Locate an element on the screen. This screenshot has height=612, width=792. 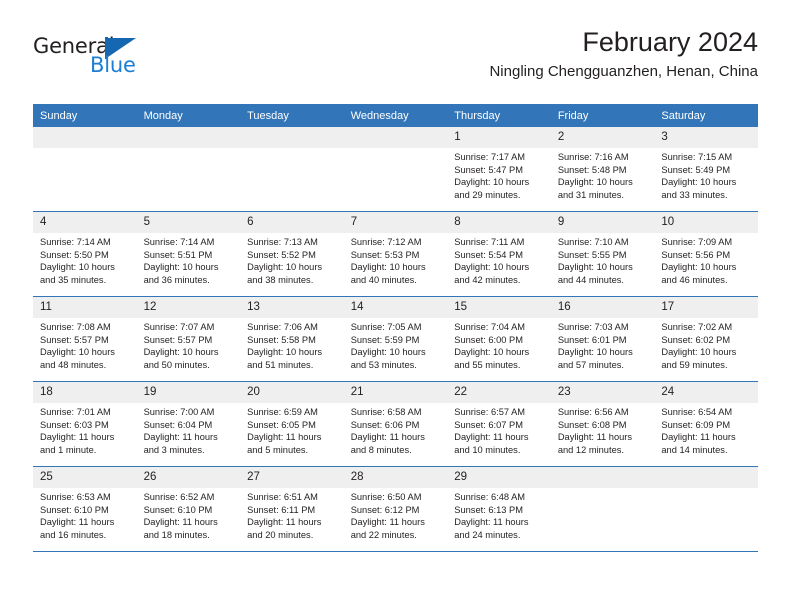
daylight-text-line2: and 59 minutes. is located at coordinates (694, 364).